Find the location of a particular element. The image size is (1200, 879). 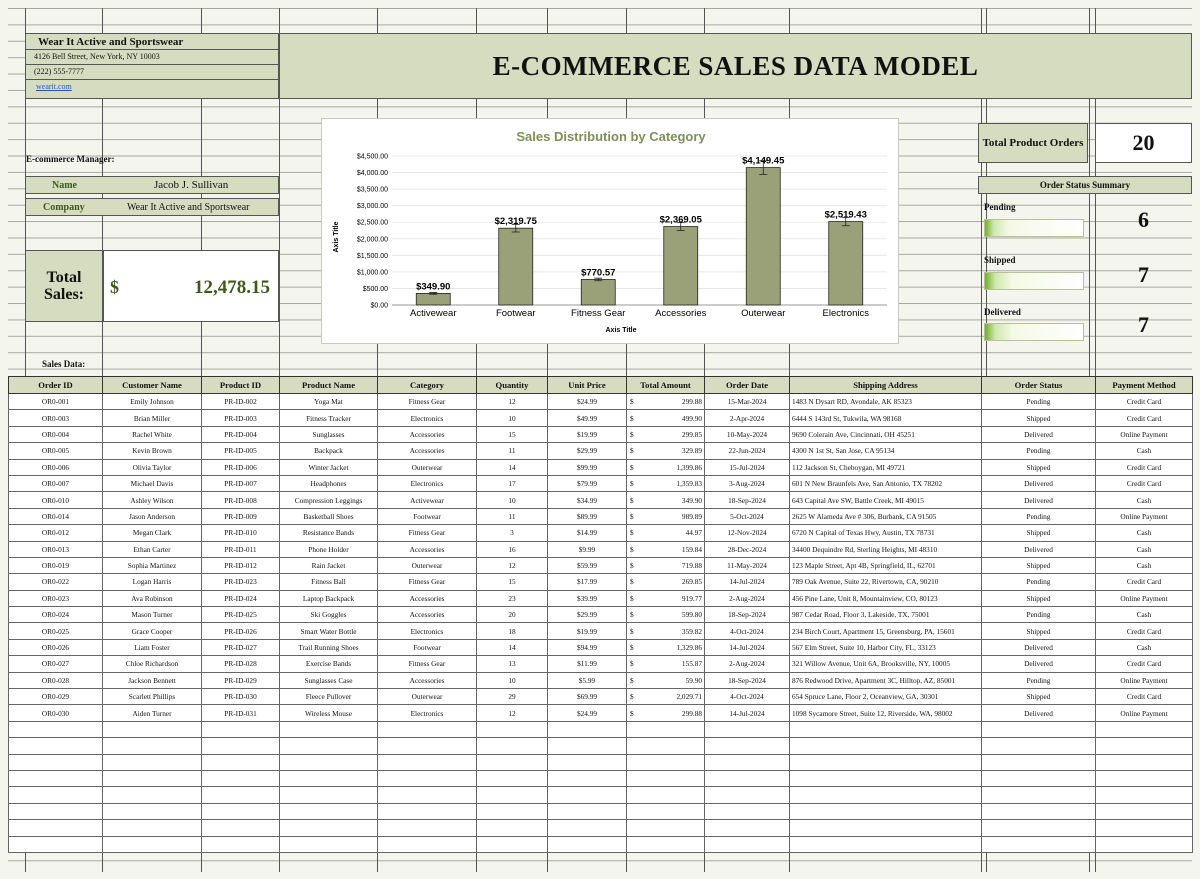

table-cell: 14-Jul-2024 is located at coordinates (747, 713).